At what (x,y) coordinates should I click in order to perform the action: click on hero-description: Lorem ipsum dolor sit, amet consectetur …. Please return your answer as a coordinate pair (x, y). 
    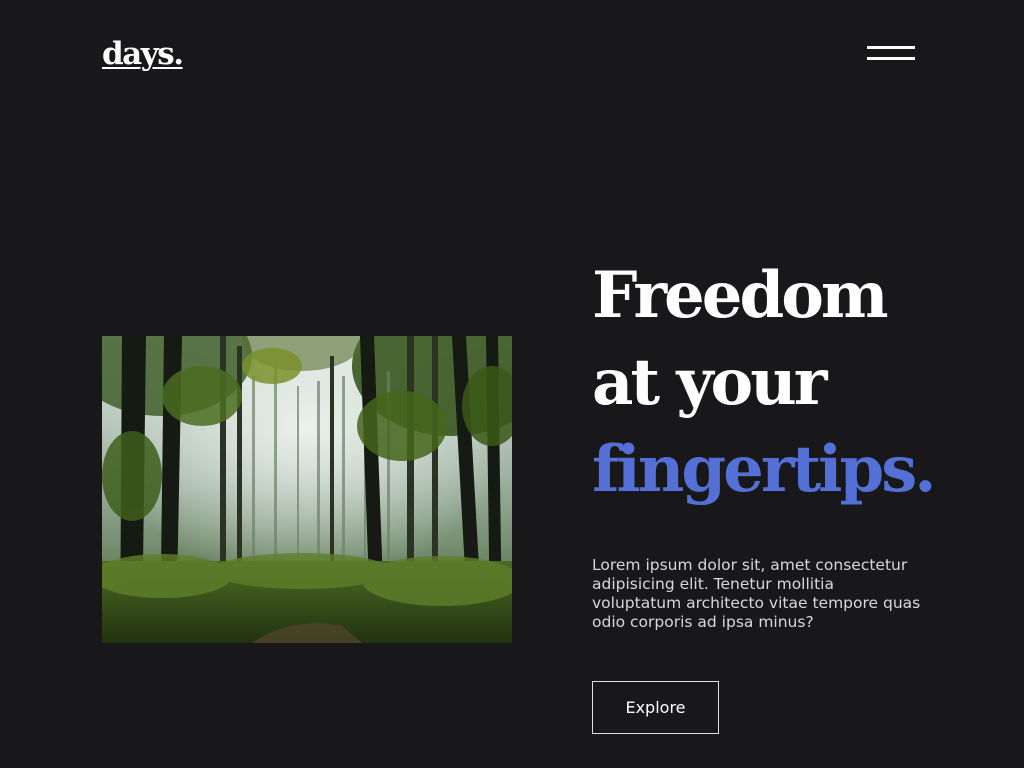
    Looking at the image, I should click on (756, 593).